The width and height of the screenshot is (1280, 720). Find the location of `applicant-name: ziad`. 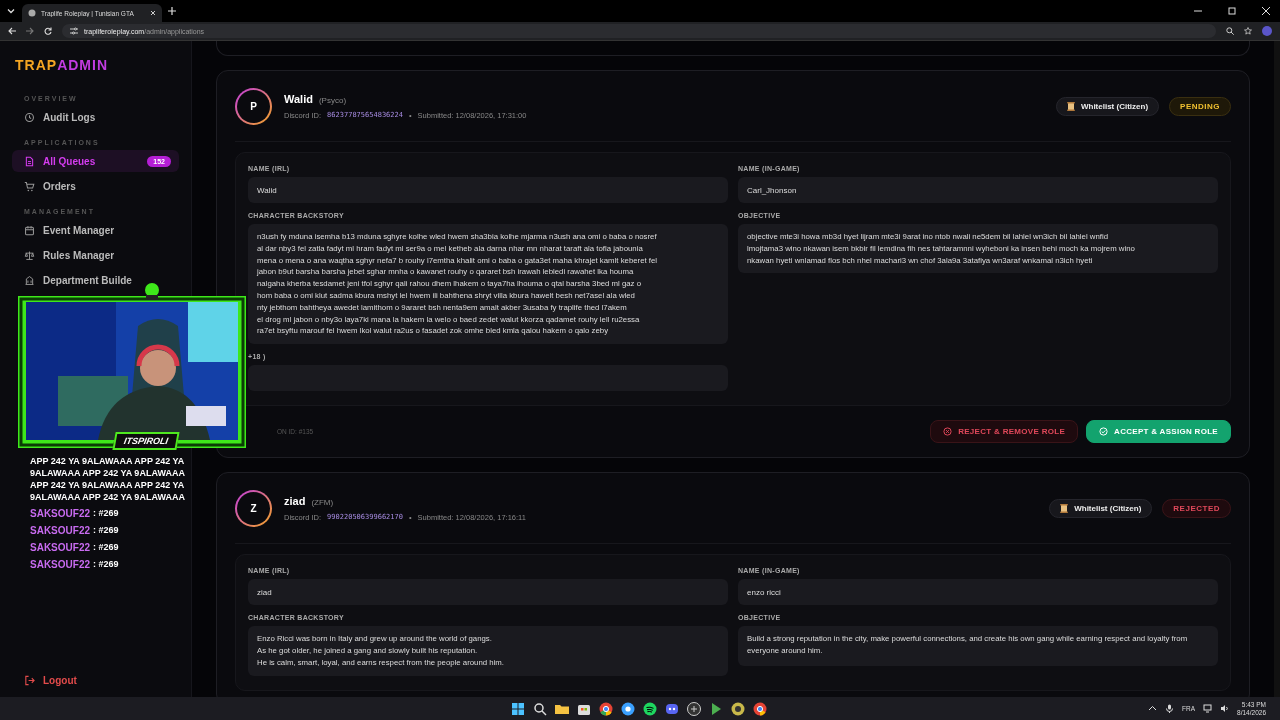

applicant-name: ziad is located at coordinates (295, 500).